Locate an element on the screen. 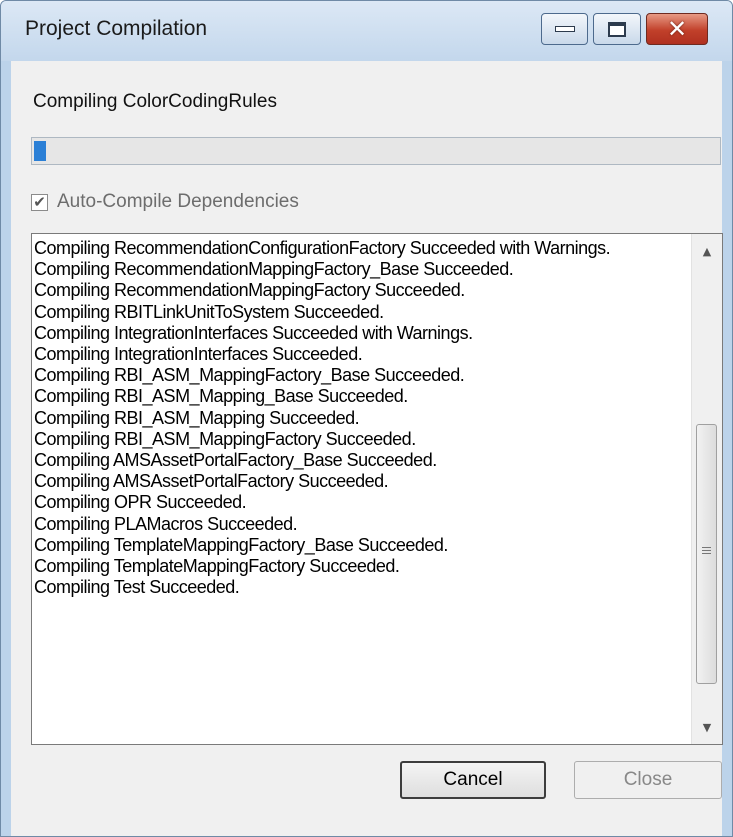 The height and width of the screenshot is (837, 733). arrow-down-icon: ▼ is located at coordinates (707, 727).